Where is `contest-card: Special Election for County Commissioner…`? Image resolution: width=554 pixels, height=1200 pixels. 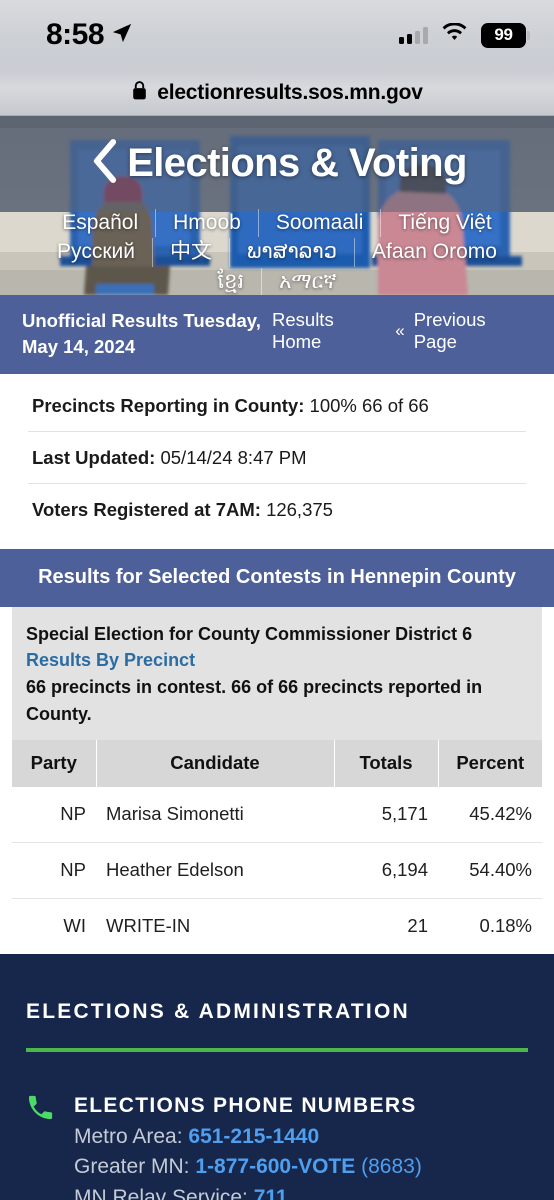 contest-card: Special Election for County Commissioner… is located at coordinates (277, 674).